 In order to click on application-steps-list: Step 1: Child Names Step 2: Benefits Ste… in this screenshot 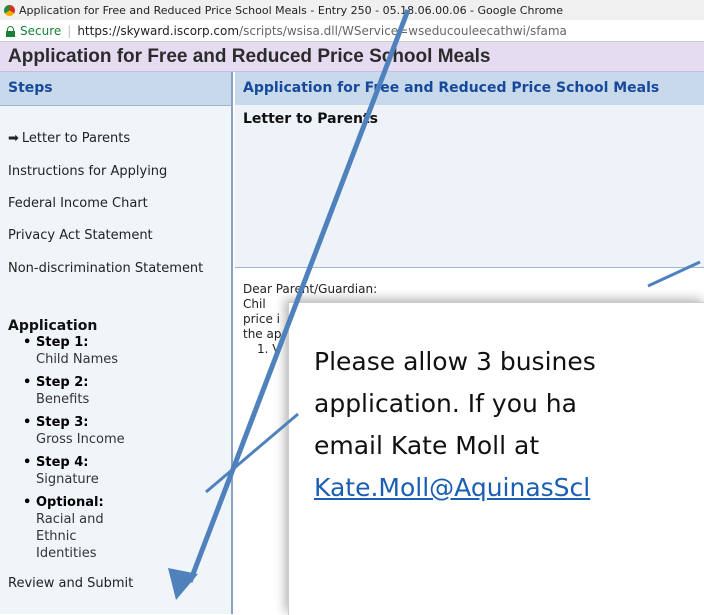, I will do `click(79, 447)`.